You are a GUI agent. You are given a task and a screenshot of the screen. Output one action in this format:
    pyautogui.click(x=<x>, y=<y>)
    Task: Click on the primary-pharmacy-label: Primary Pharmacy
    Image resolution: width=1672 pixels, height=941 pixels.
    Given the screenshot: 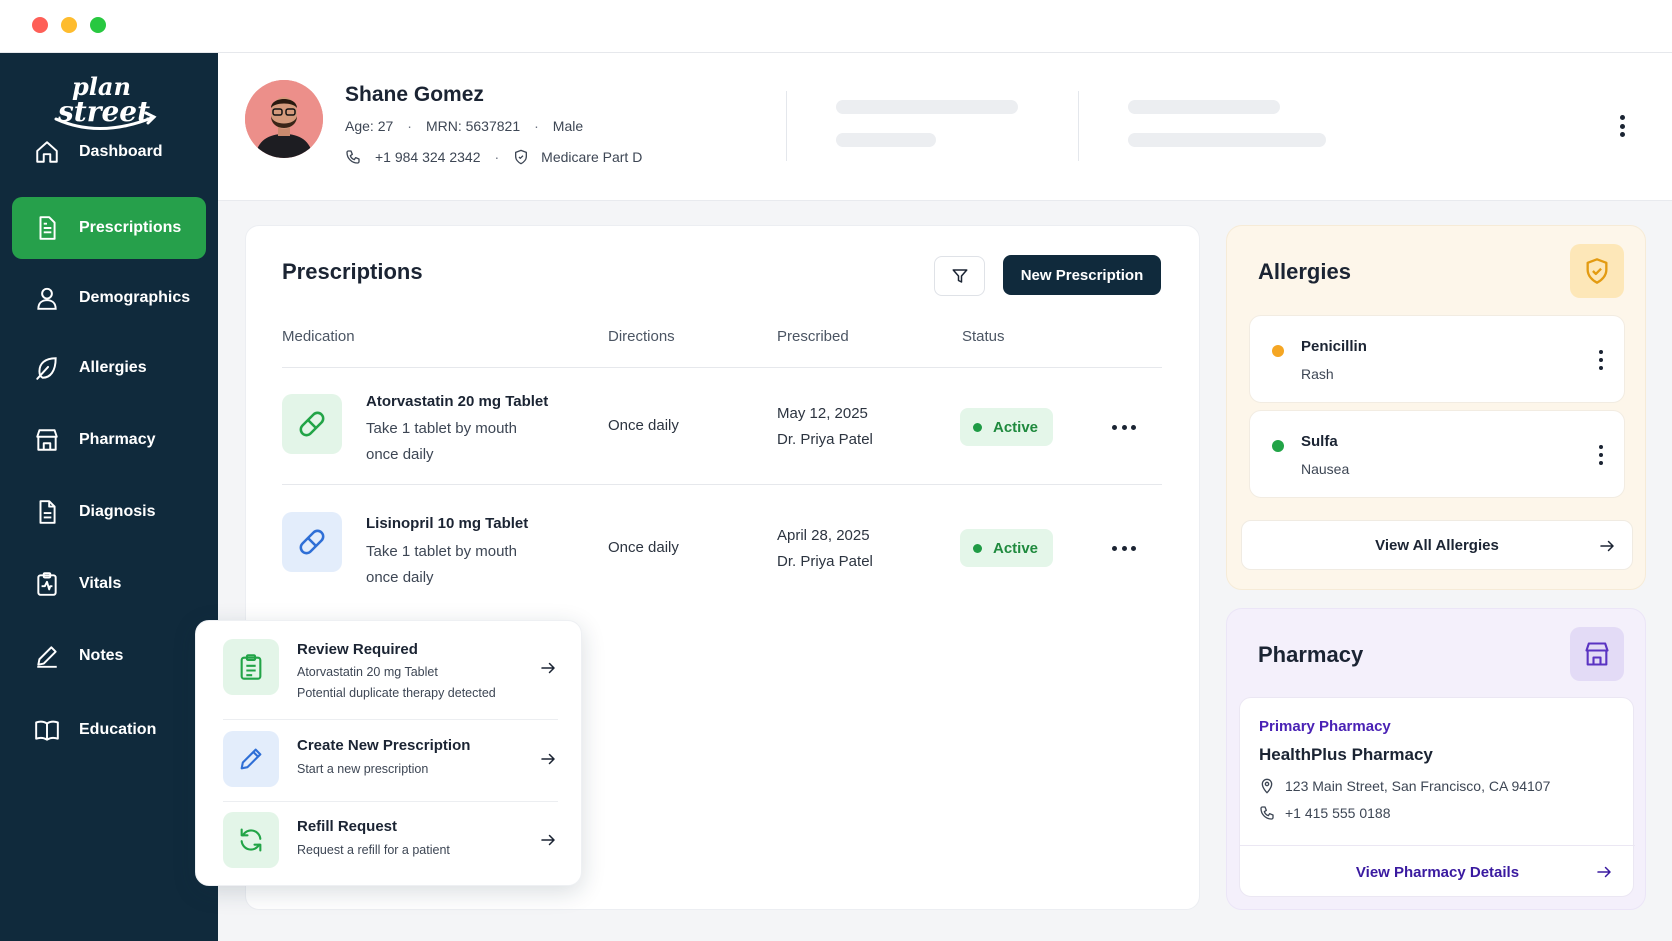 What is the action you would take?
    pyautogui.click(x=1325, y=726)
    